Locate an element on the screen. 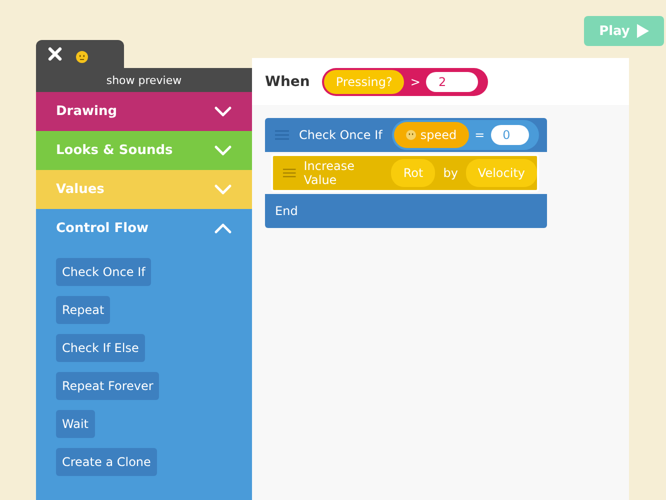  condition-block: Pressing? > 2 is located at coordinates (405, 82).